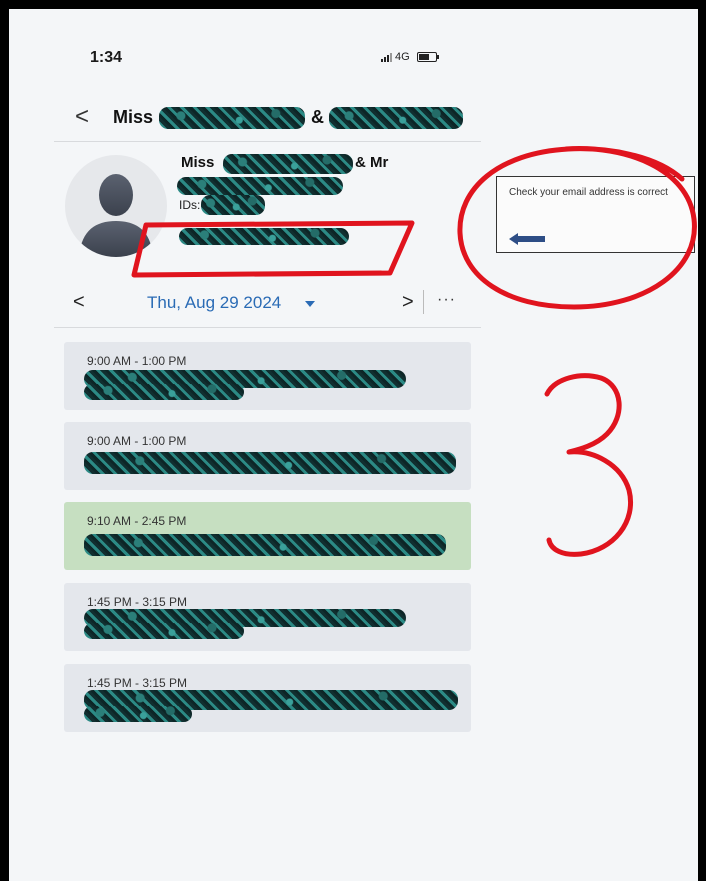  I want to click on page-title: Miss, so click(133, 117).